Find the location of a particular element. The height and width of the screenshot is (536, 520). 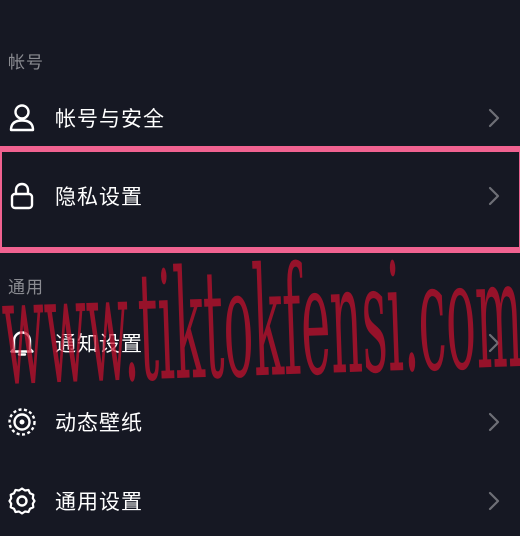

lock-icon is located at coordinates (22, 196).